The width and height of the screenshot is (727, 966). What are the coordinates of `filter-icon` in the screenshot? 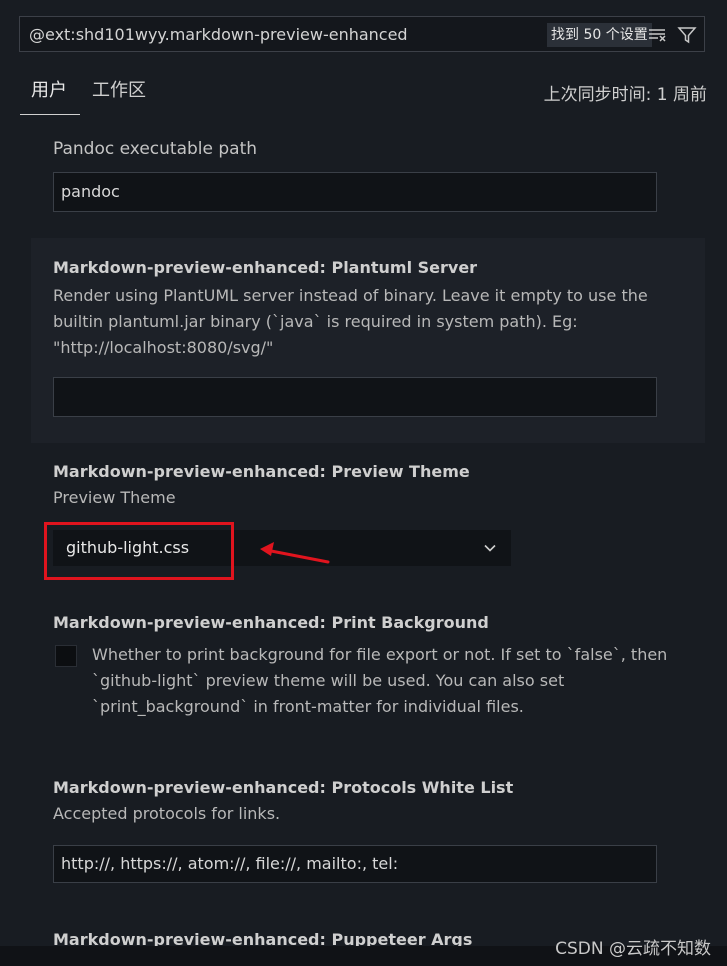 It's located at (687, 35).